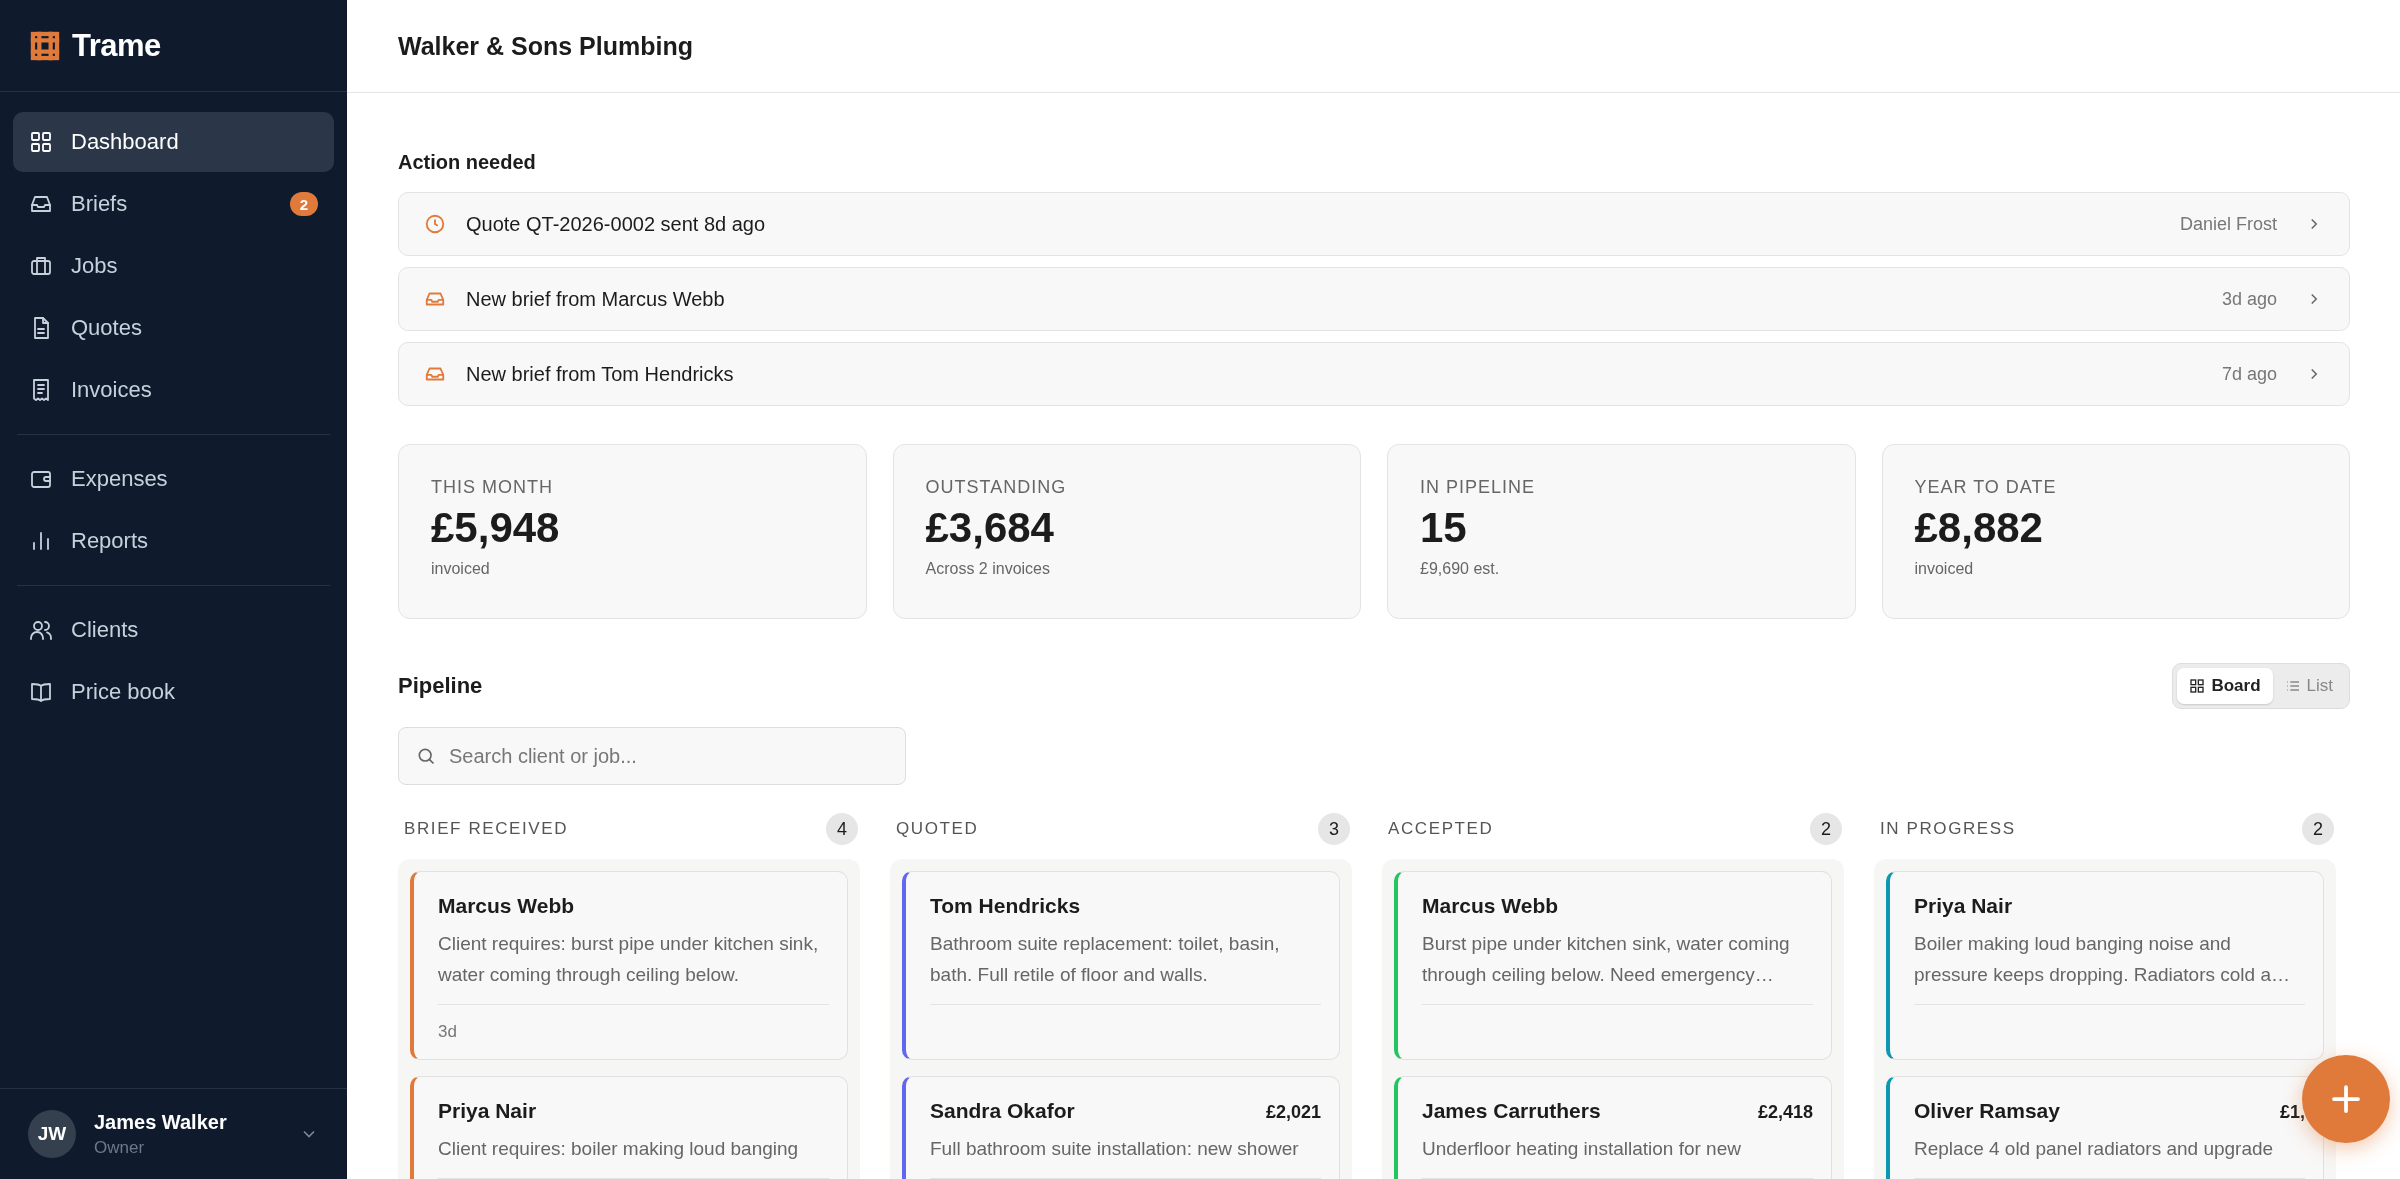  What do you see at coordinates (2292, 686) in the screenshot?
I see `list-icon` at bounding box center [2292, 686].